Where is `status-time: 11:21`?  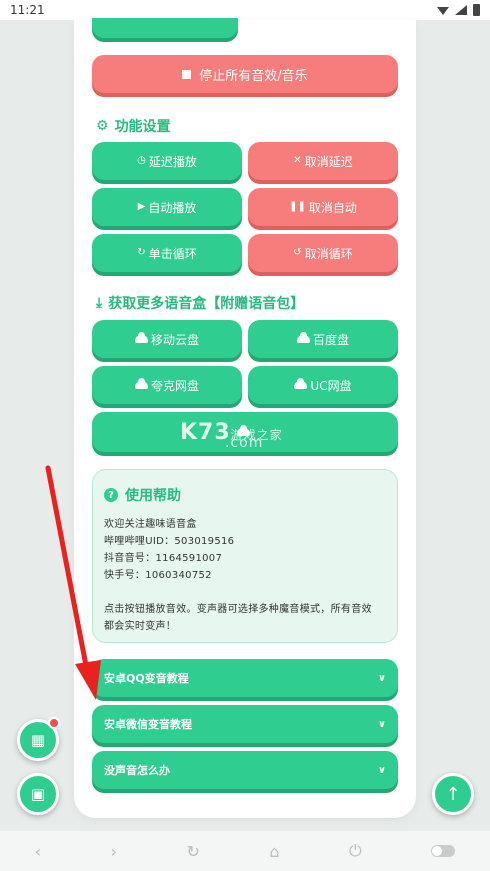 status-time: 11:21 is located at coordinates (27, 10).